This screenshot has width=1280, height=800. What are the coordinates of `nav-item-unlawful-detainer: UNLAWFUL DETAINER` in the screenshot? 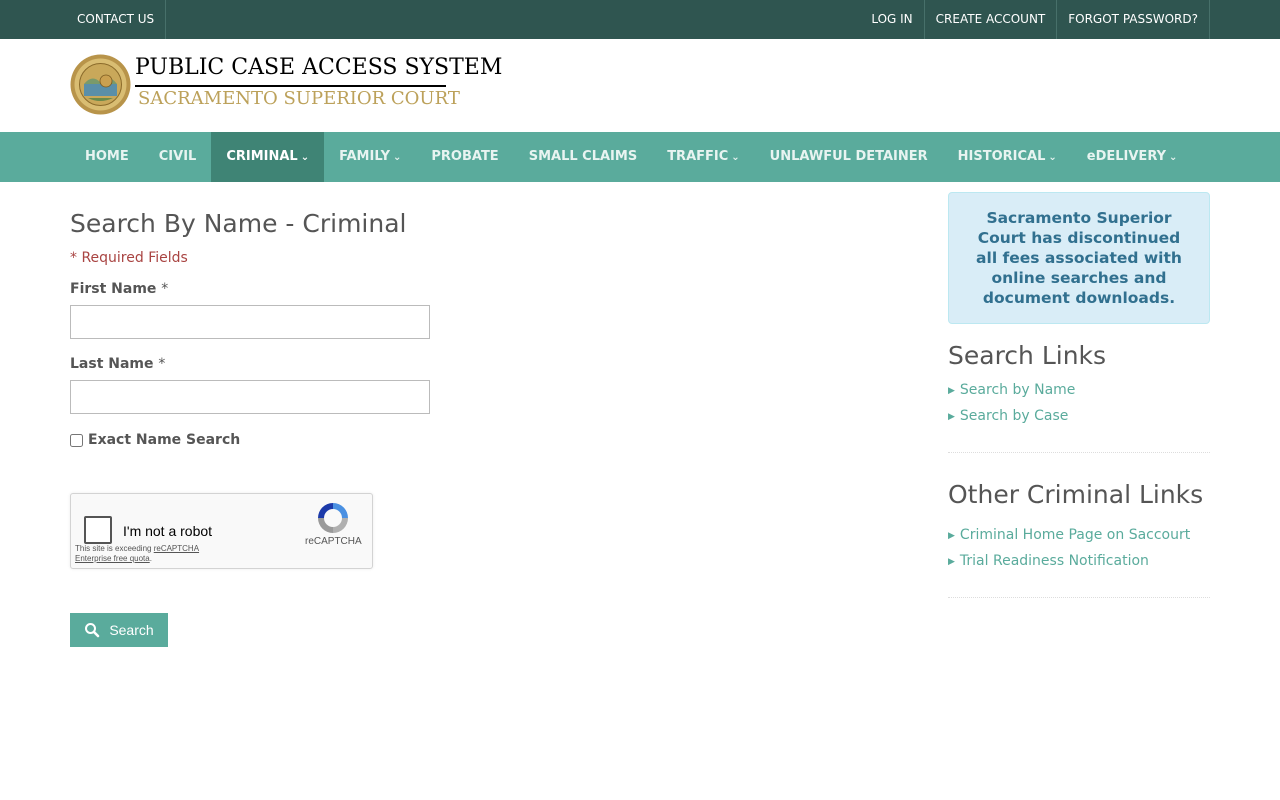 It's located at (849, 157).